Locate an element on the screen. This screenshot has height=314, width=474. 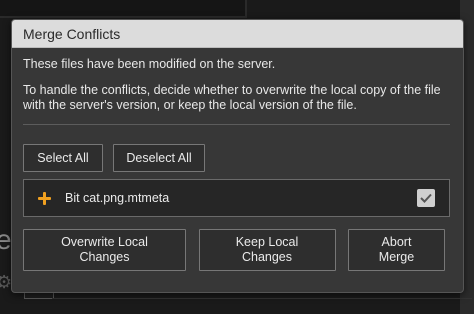
overwrite-local-changes-button: Overwrite Local Changes is located at coordinates (104, 250).